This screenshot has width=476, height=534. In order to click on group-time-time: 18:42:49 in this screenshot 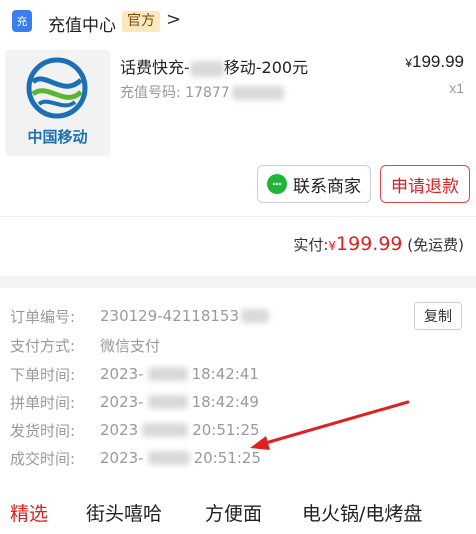, I will do `click(225, 402)`.